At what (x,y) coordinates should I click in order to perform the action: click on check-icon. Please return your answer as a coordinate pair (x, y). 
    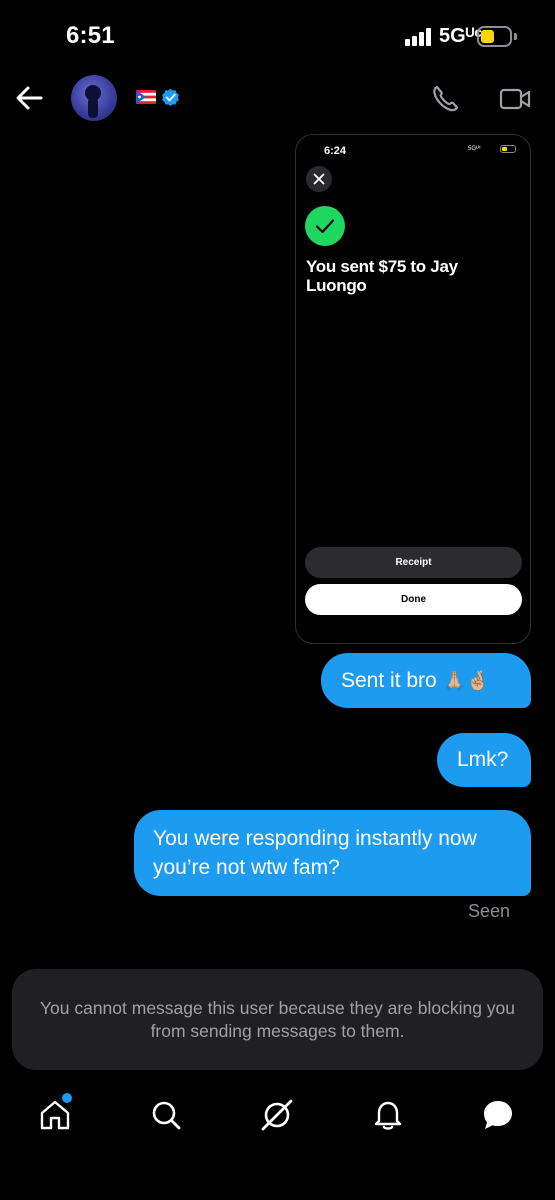
    Looking at the image, I should click on (325, 226).